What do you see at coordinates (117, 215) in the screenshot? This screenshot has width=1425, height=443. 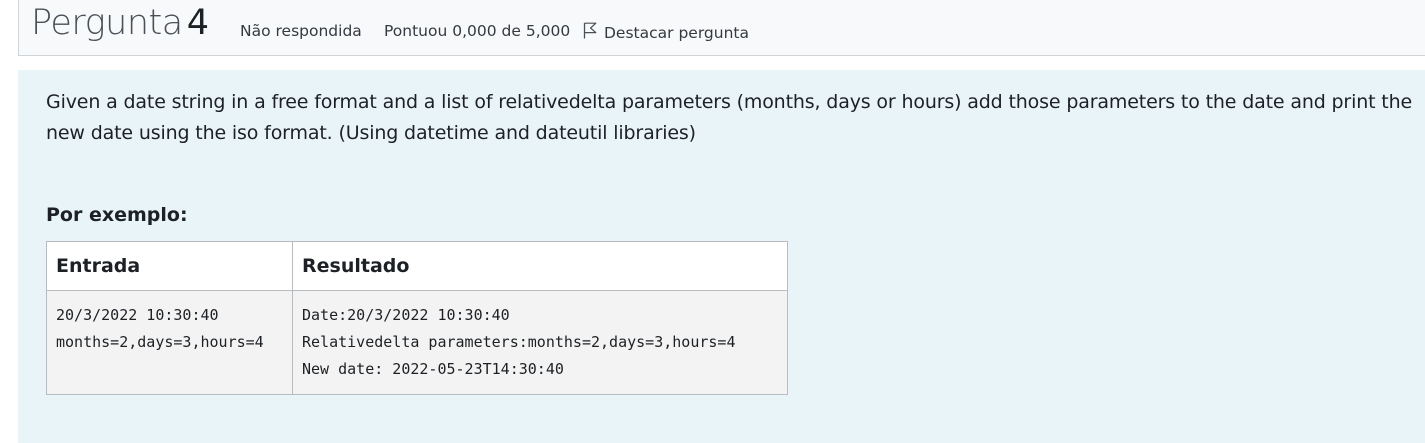 I see `example-heading: Por exemplo:` at bounding box center [117, 215].